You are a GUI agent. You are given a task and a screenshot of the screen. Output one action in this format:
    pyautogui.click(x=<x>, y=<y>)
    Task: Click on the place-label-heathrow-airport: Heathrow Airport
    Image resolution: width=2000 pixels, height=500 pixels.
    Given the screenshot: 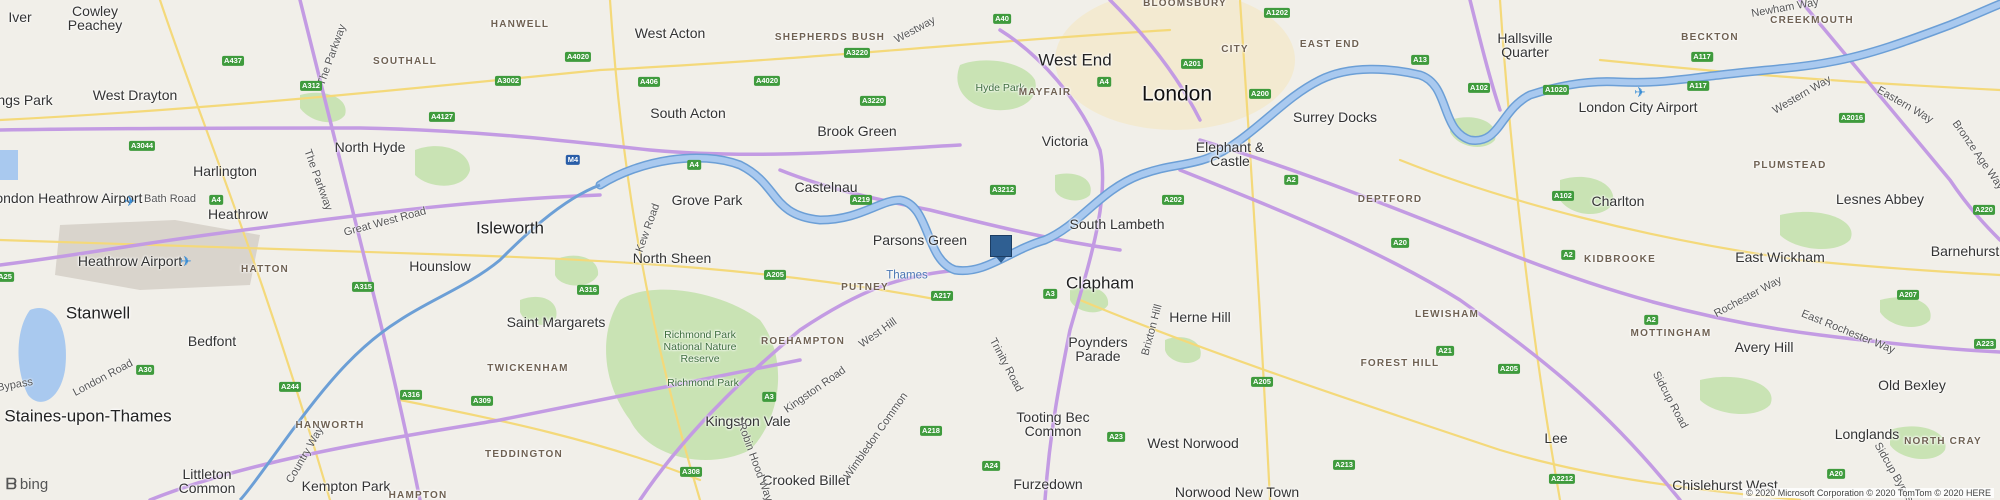 What is the action you would take?
    pyautogui.click(x=130, y=261)
    